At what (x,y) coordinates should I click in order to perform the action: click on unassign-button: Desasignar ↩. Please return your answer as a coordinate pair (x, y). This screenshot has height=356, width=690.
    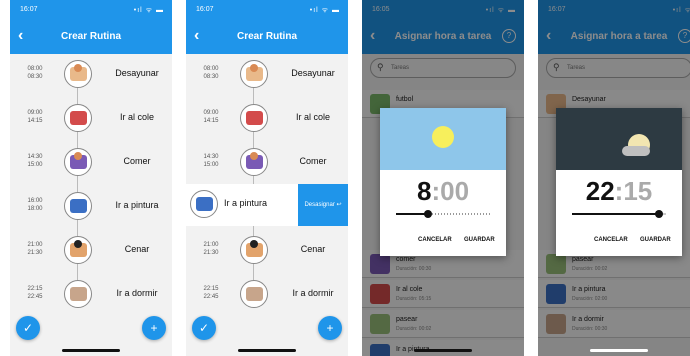
    Looking at the image, I should click on (323, 205).